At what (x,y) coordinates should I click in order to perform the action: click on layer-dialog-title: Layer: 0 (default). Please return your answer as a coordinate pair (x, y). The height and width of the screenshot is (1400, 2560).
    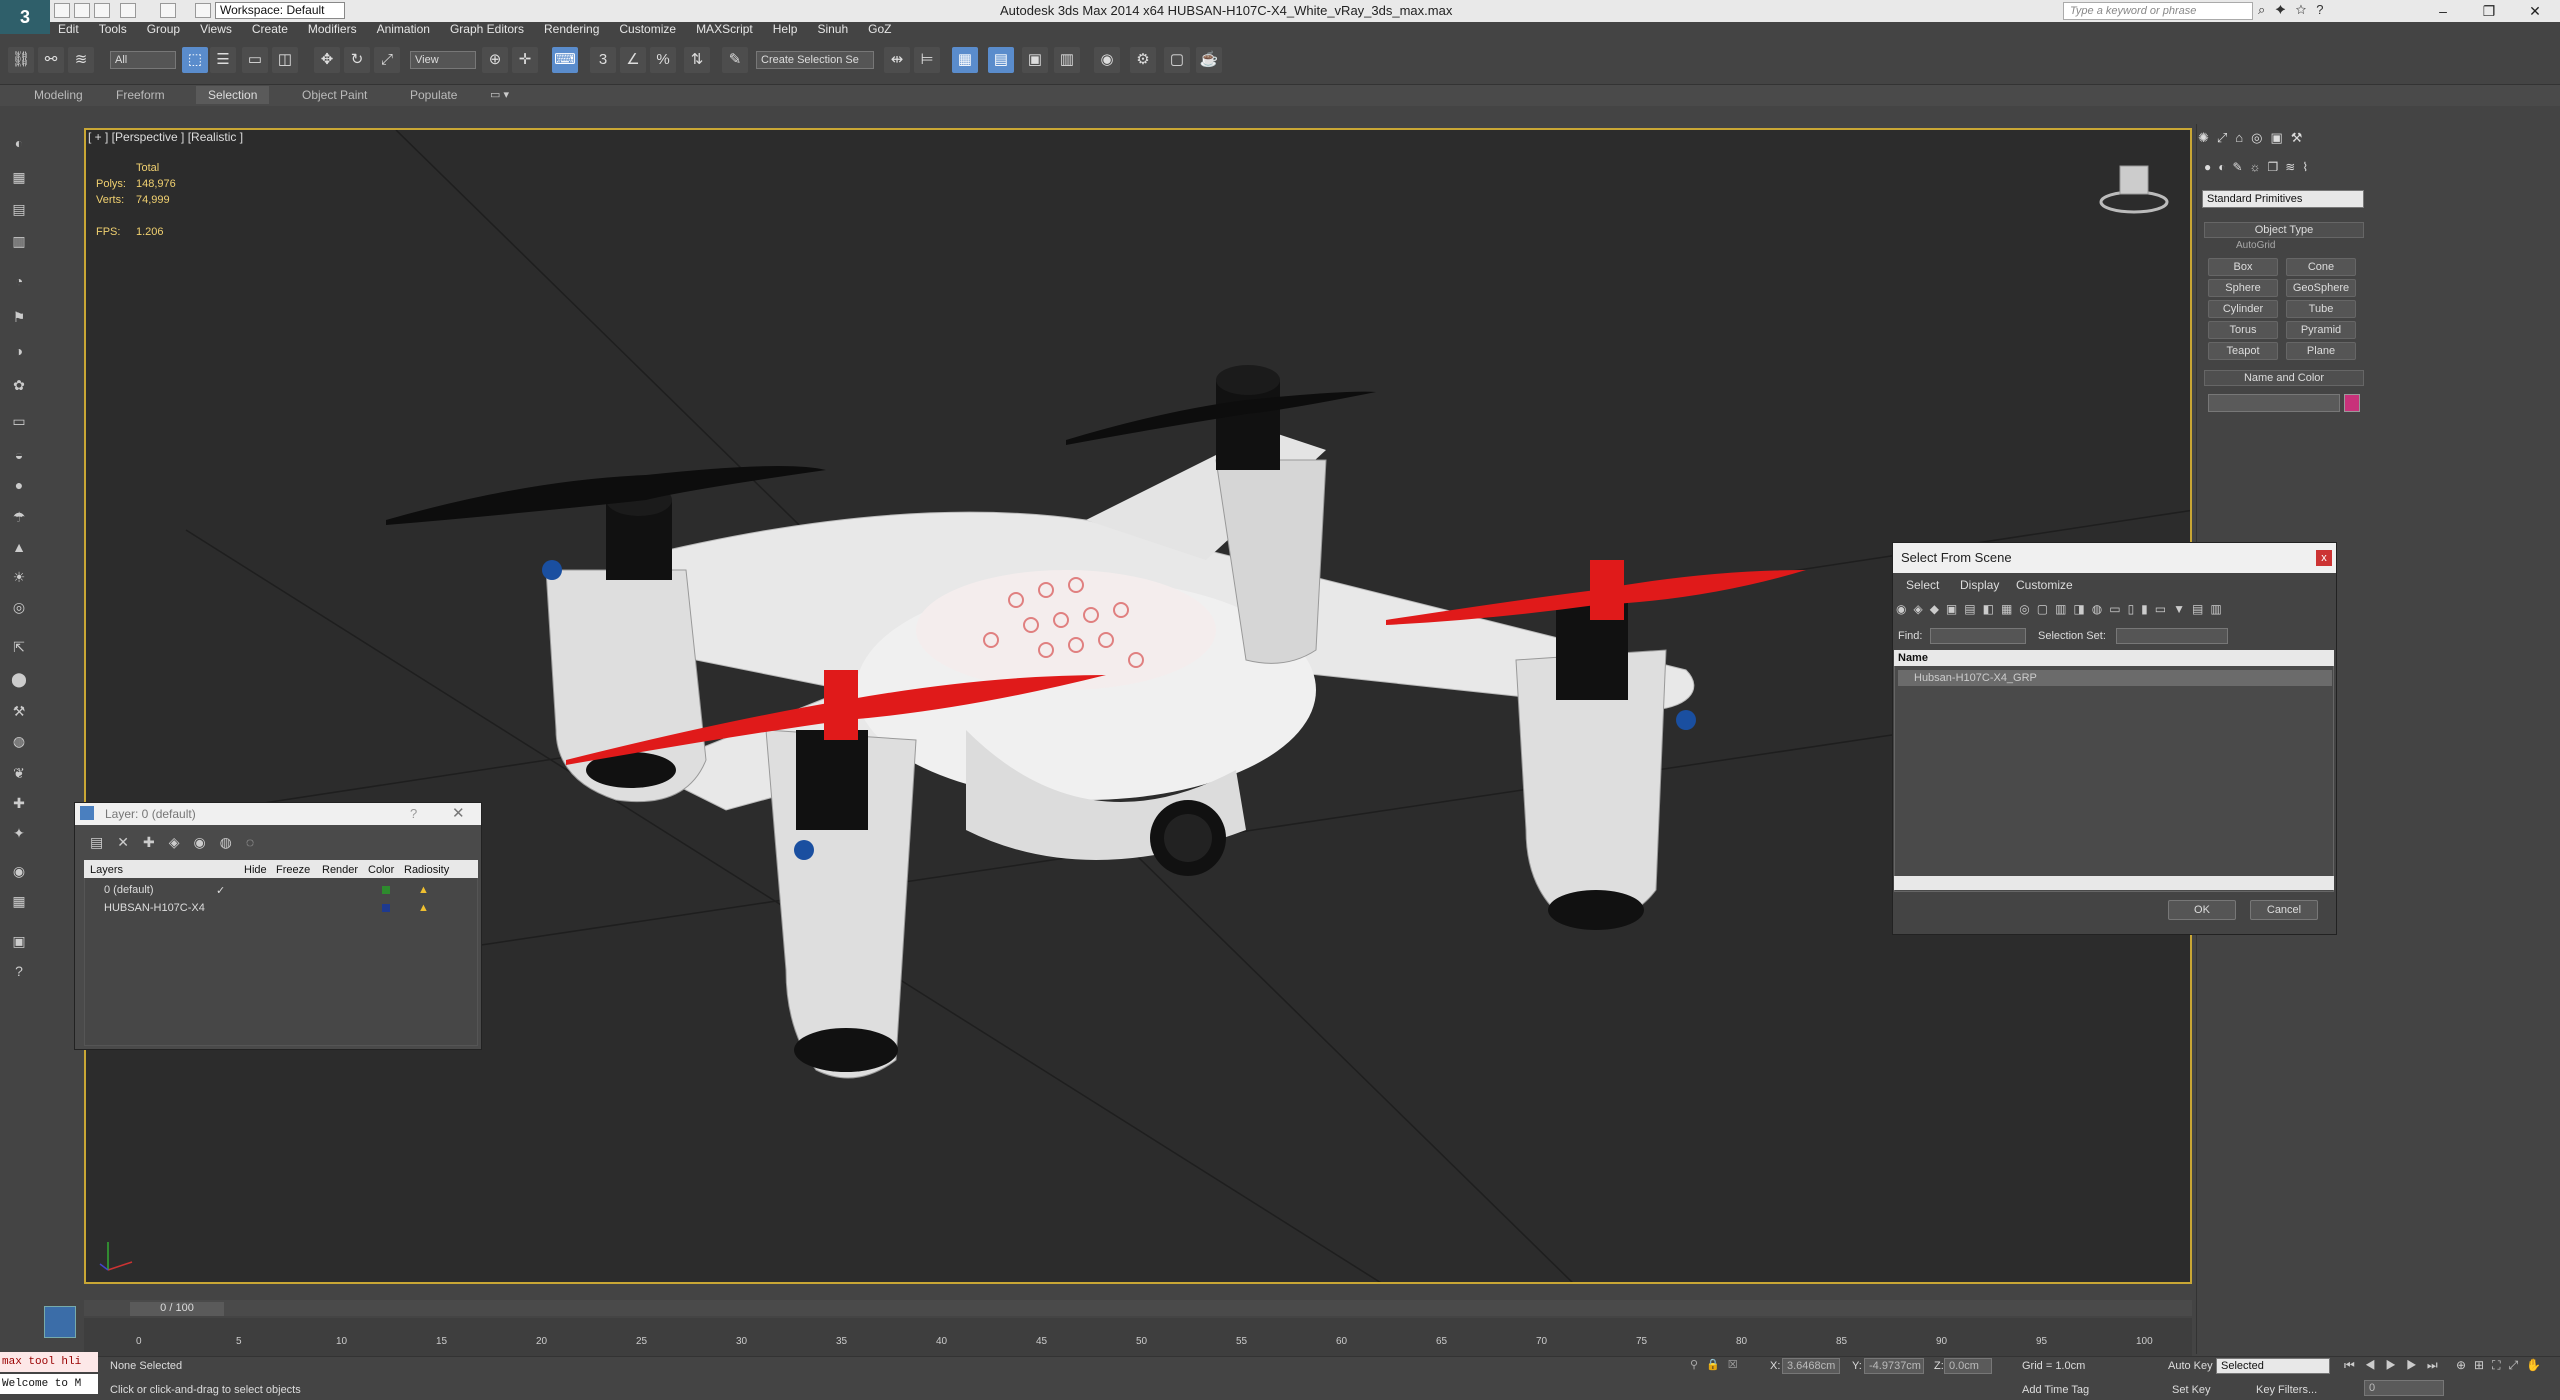
    Looking at the image, I should click on (278, 814).